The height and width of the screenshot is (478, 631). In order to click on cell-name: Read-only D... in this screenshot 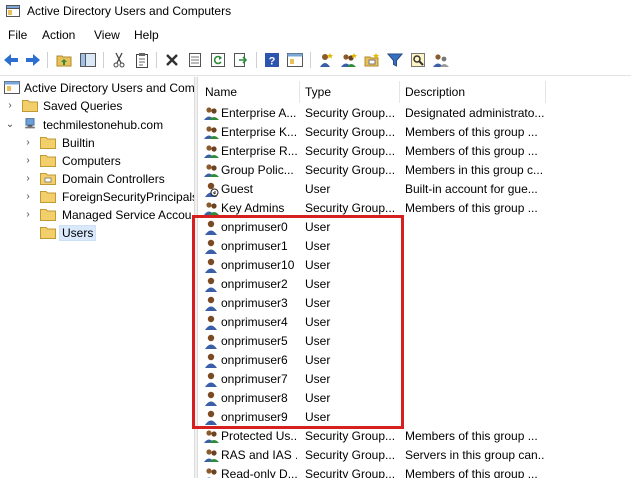, I will do `click(259, 472)`.